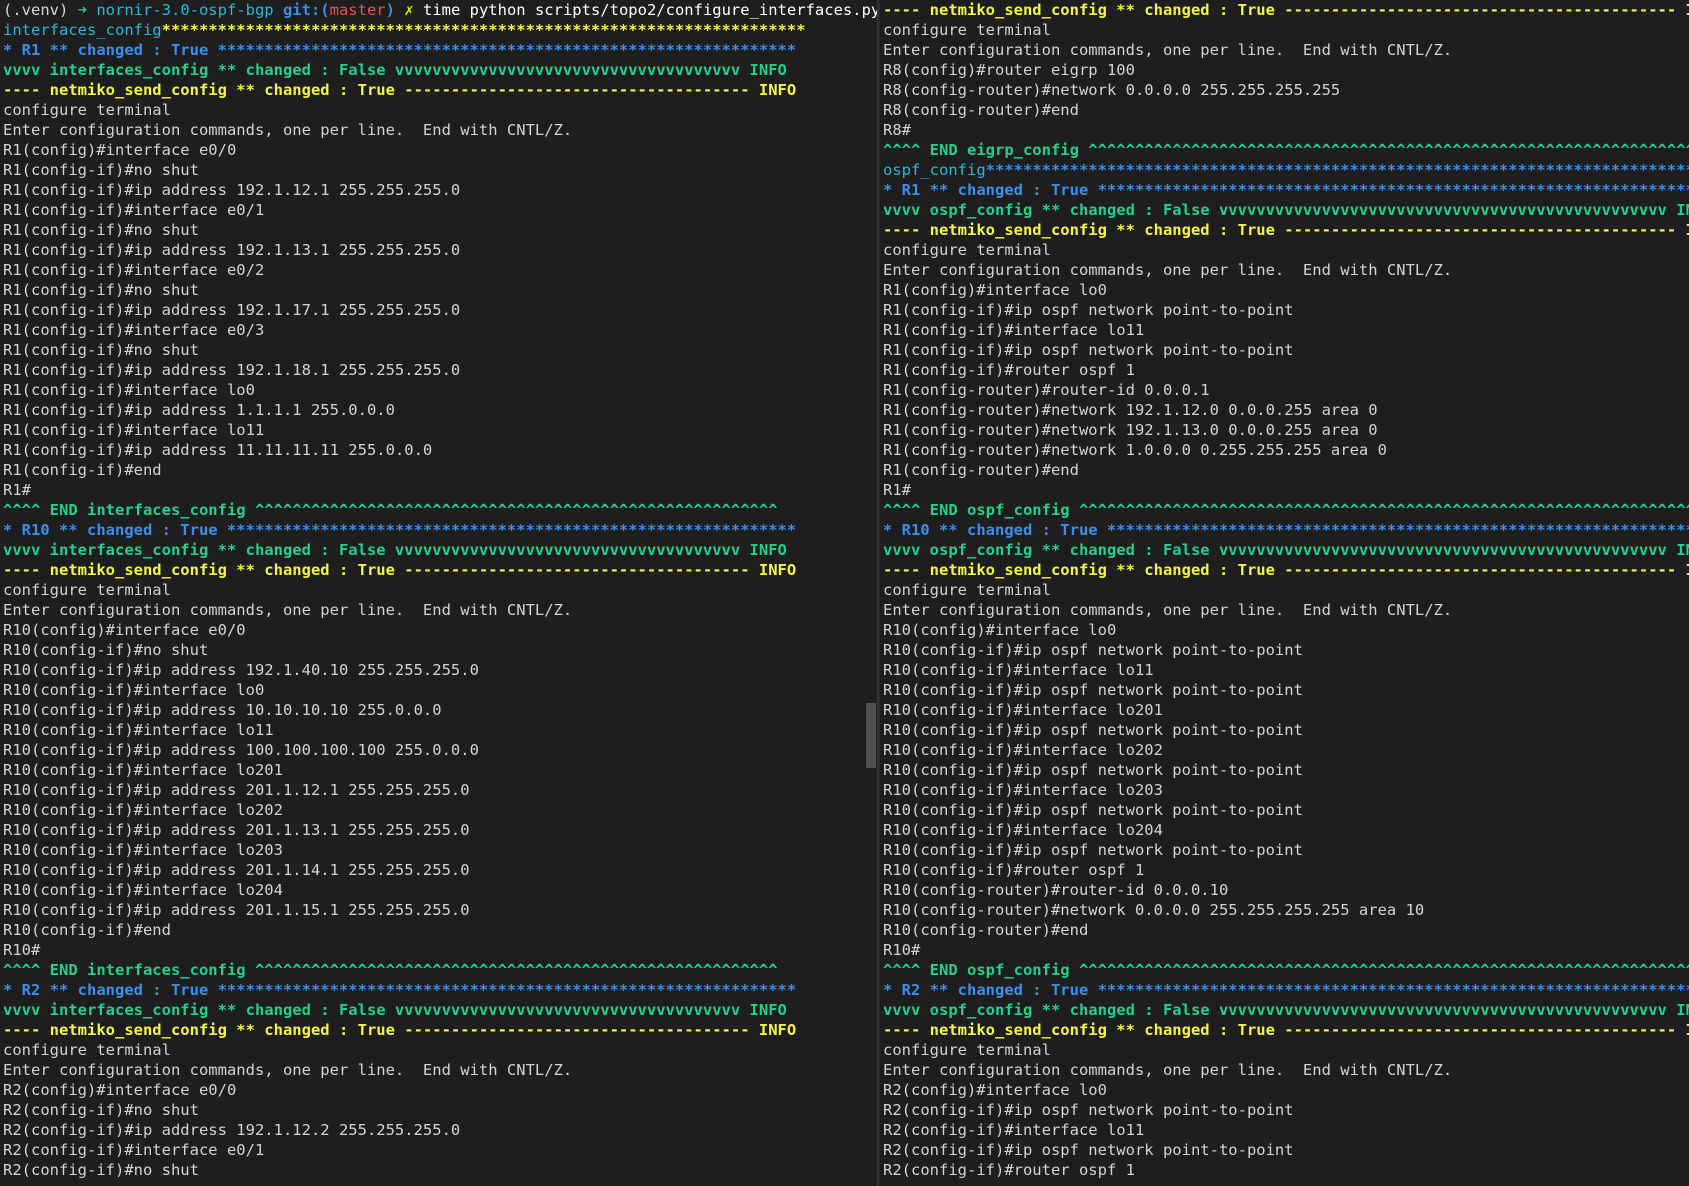 The width and height of the screenshot is (1689, 1186). Describe the element at coordinates (1009, 370) in the screenshot. I see `terminal-text: R1(config-if)#router ospf 1` at that location.